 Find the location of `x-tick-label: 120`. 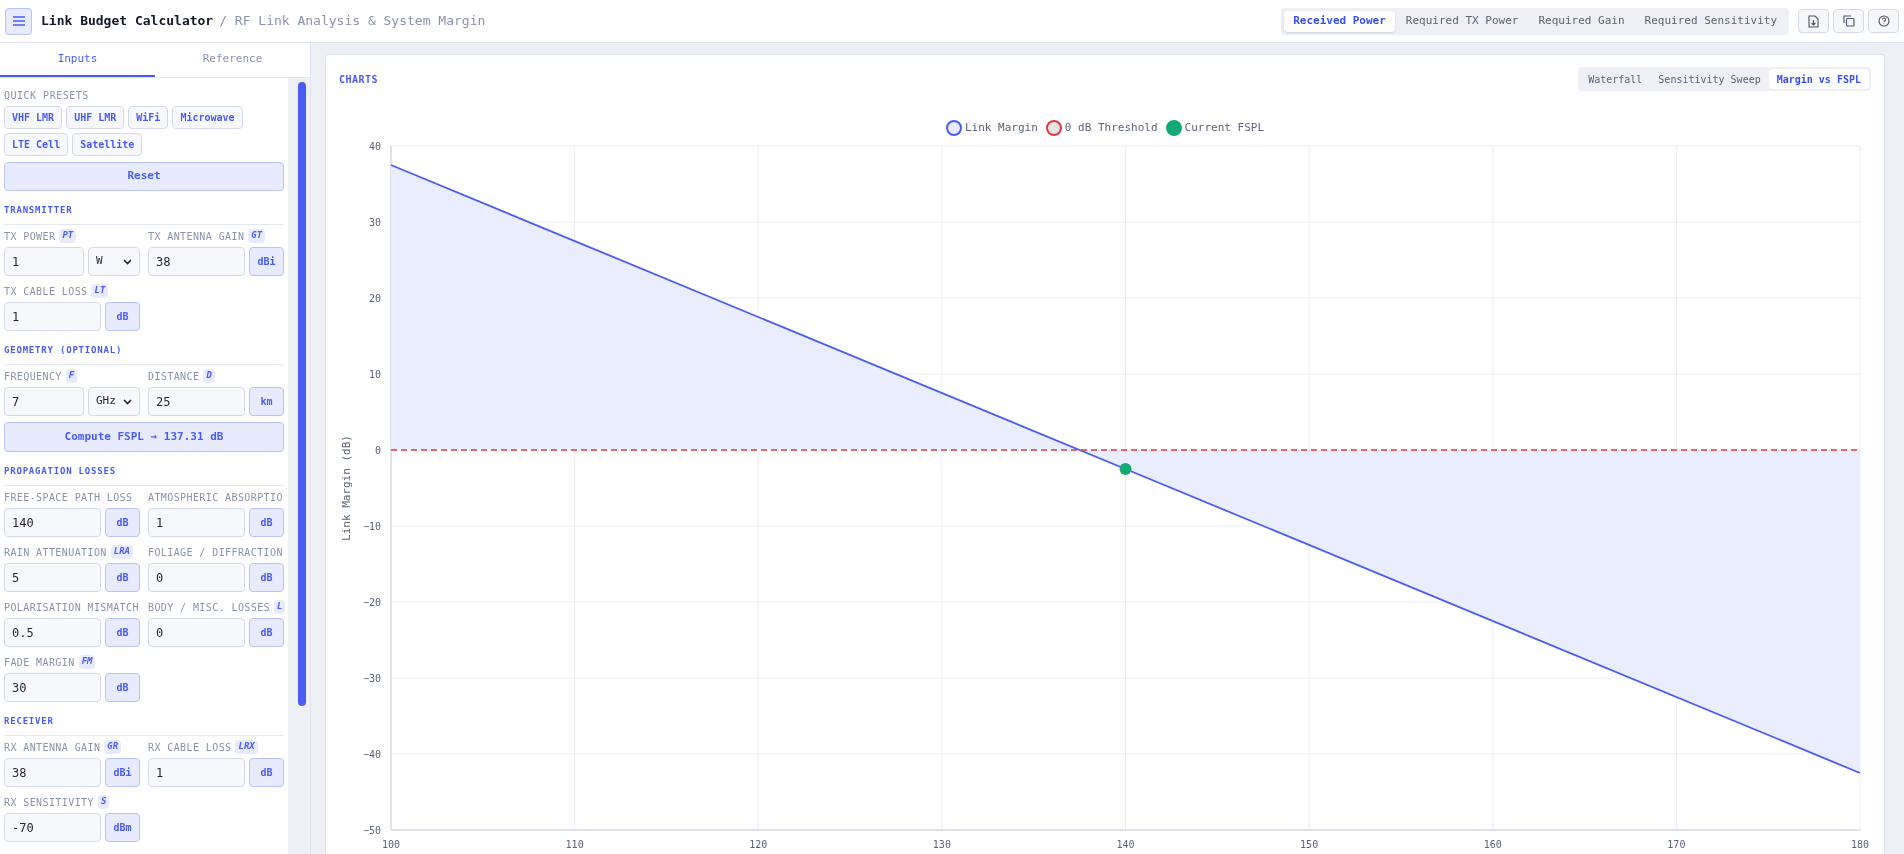

x-tick-label: 120 is located at coordinates (758, 844).